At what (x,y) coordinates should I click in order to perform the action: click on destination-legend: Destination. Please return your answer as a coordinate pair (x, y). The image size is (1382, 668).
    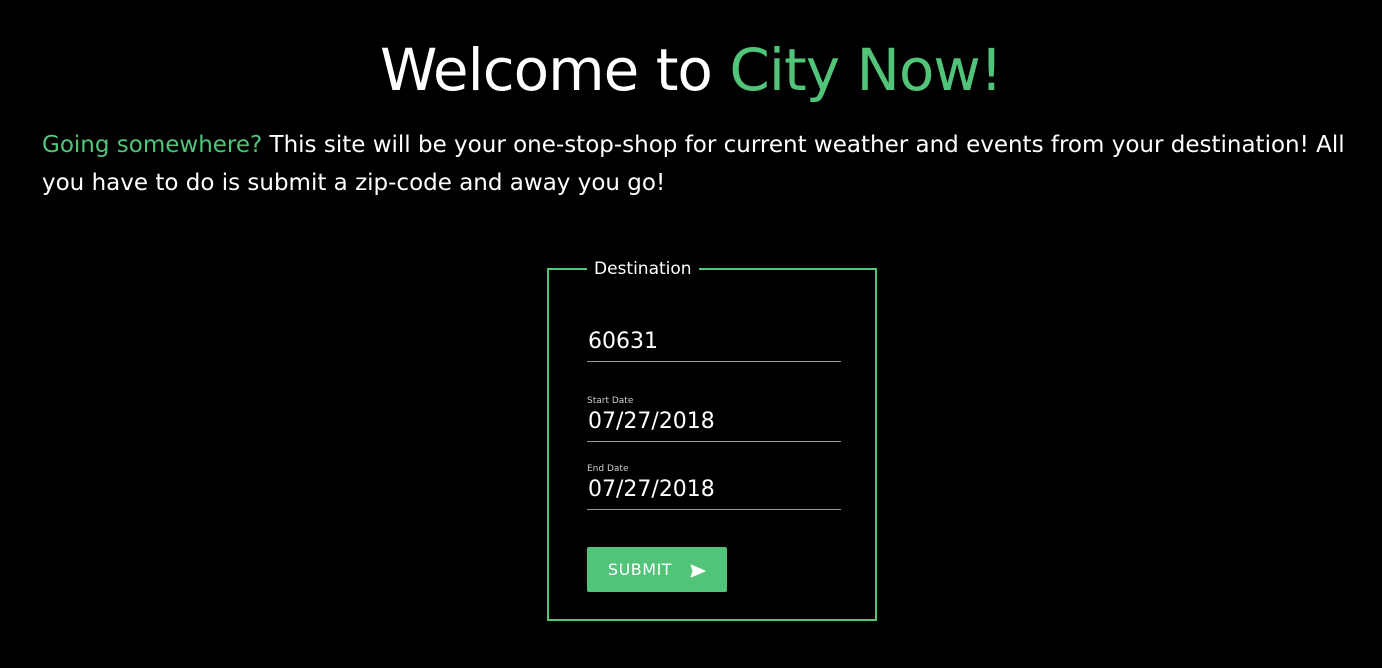
    Looking at the image, I should click on (643, 269).